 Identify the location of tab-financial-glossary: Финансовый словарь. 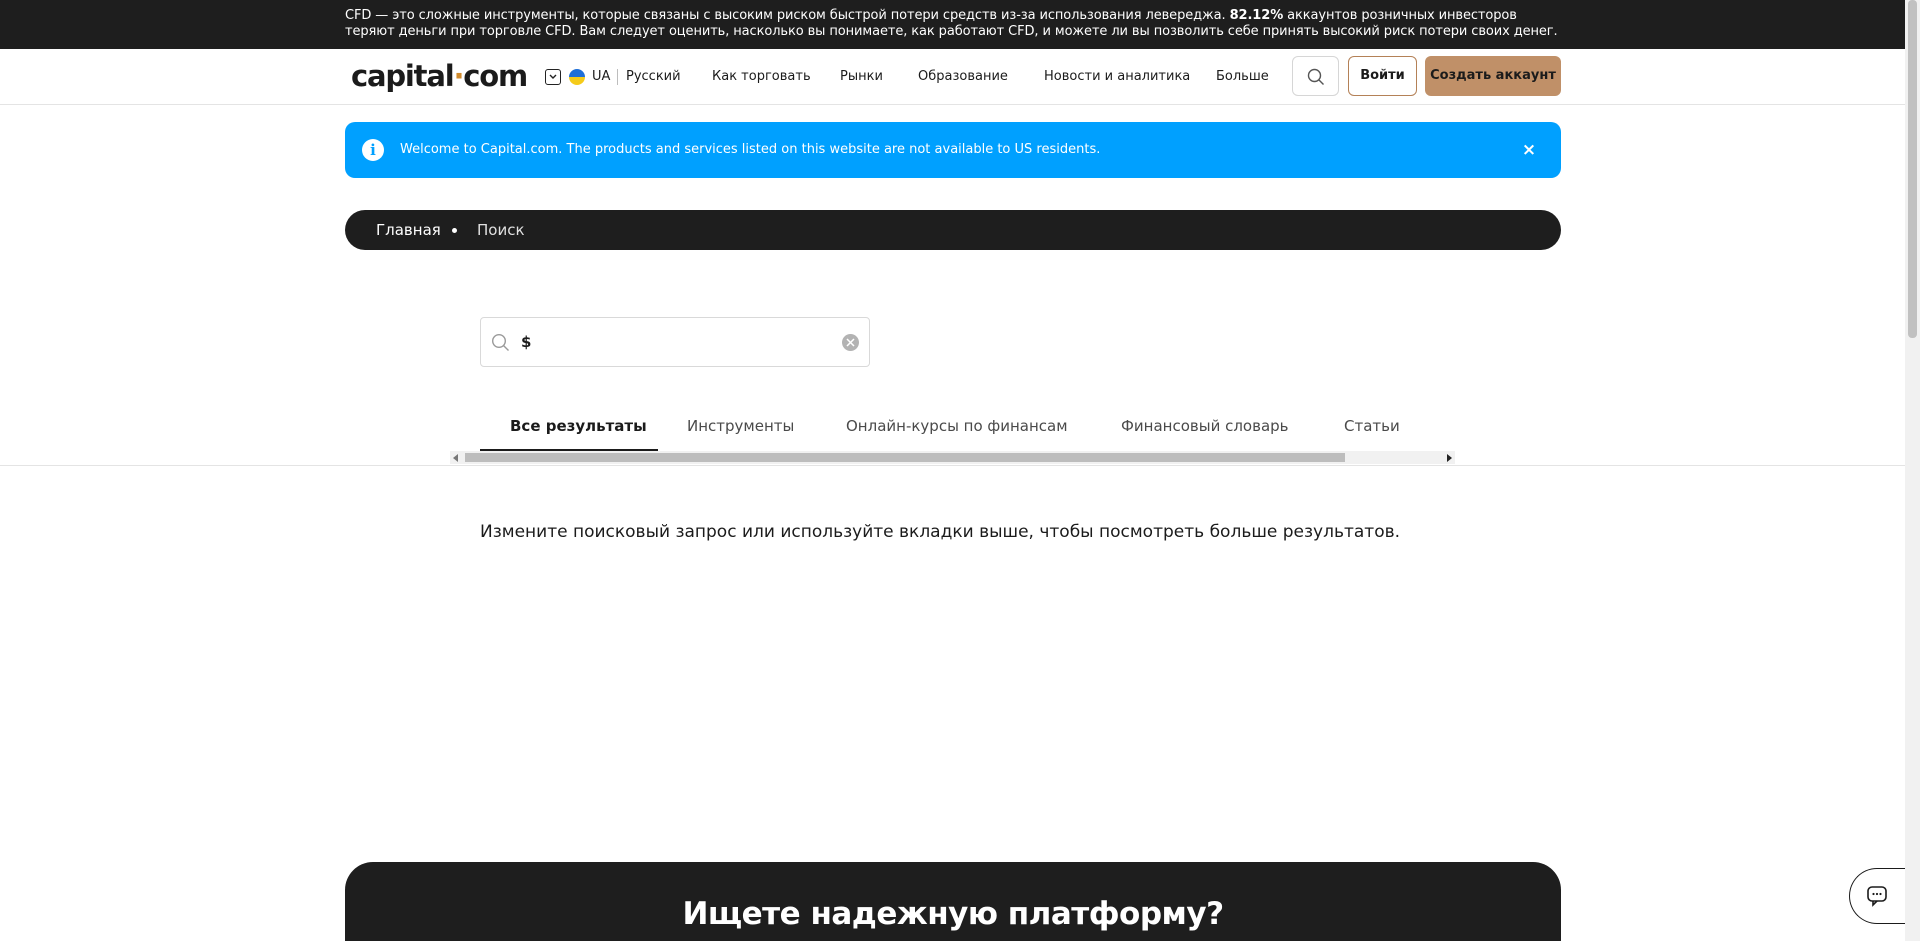
(1205, 426).